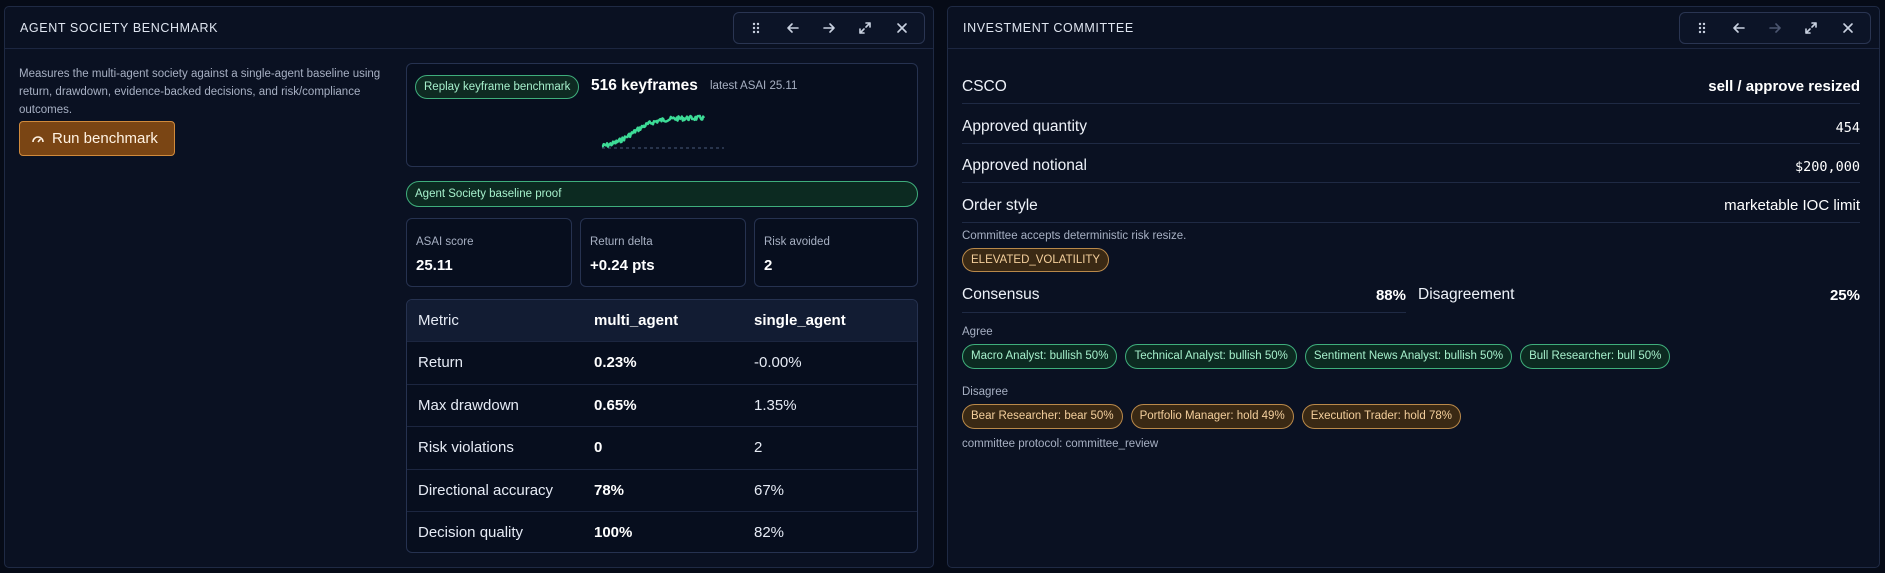  I want to click on stat-card-asai: ASAI score 25.11, so click(489, 252).